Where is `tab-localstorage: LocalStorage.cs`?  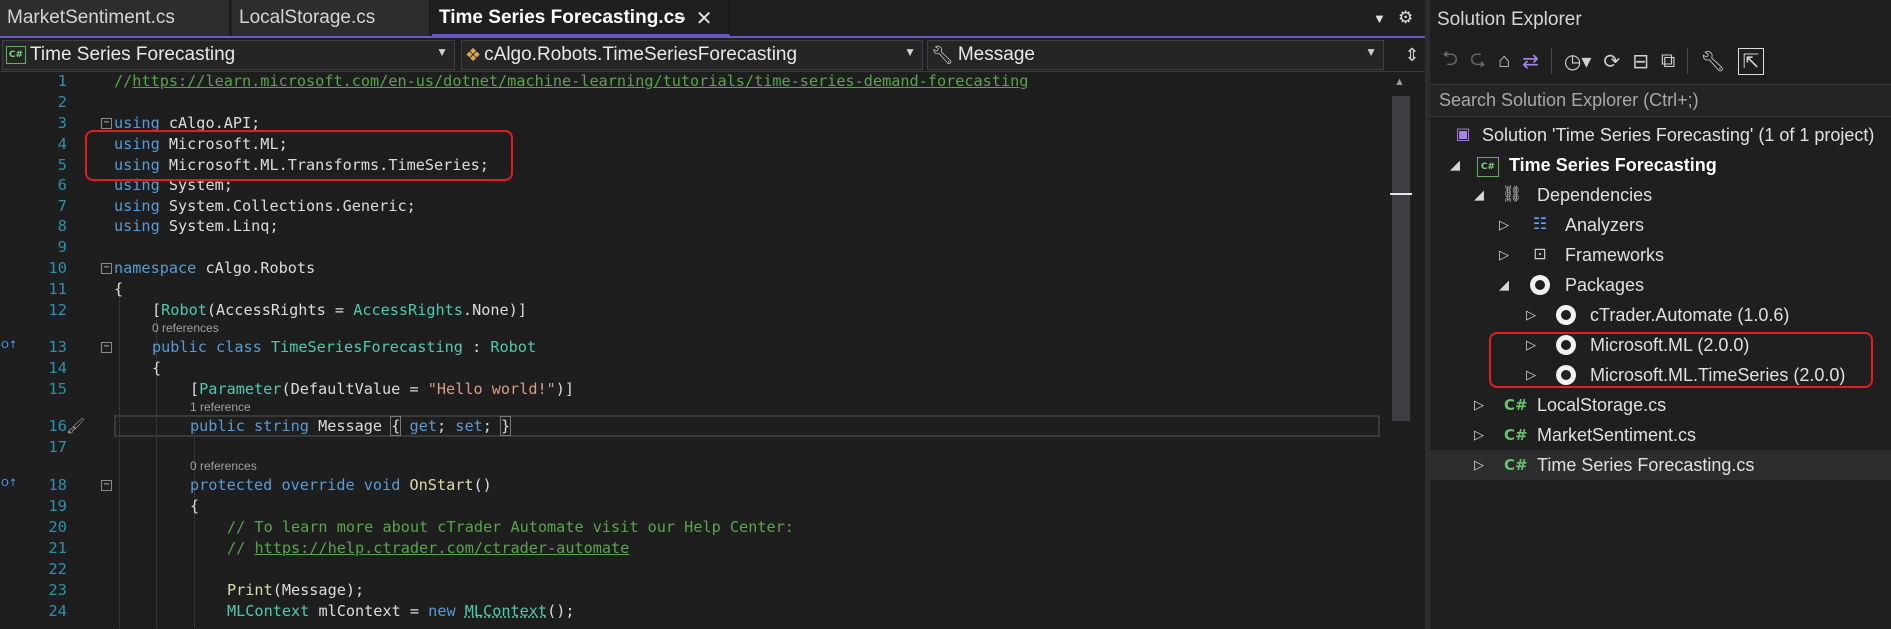
tab-localstorage: LocalStorage.cs is located at coordinates (331, 18).